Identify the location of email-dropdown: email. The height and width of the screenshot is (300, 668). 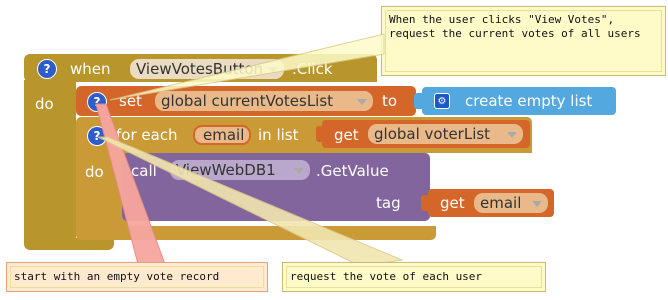
(511, 203).